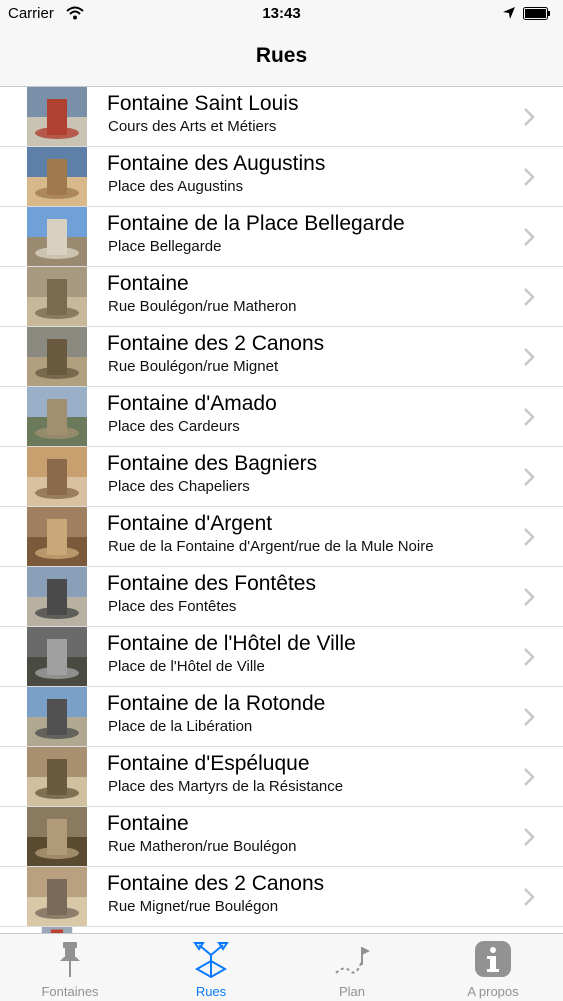 The height and width of the screenshot is (1001, 563). Describe the element at coordinates (352, 960) in the screenshot. I see `route-flag-icon` at that location.